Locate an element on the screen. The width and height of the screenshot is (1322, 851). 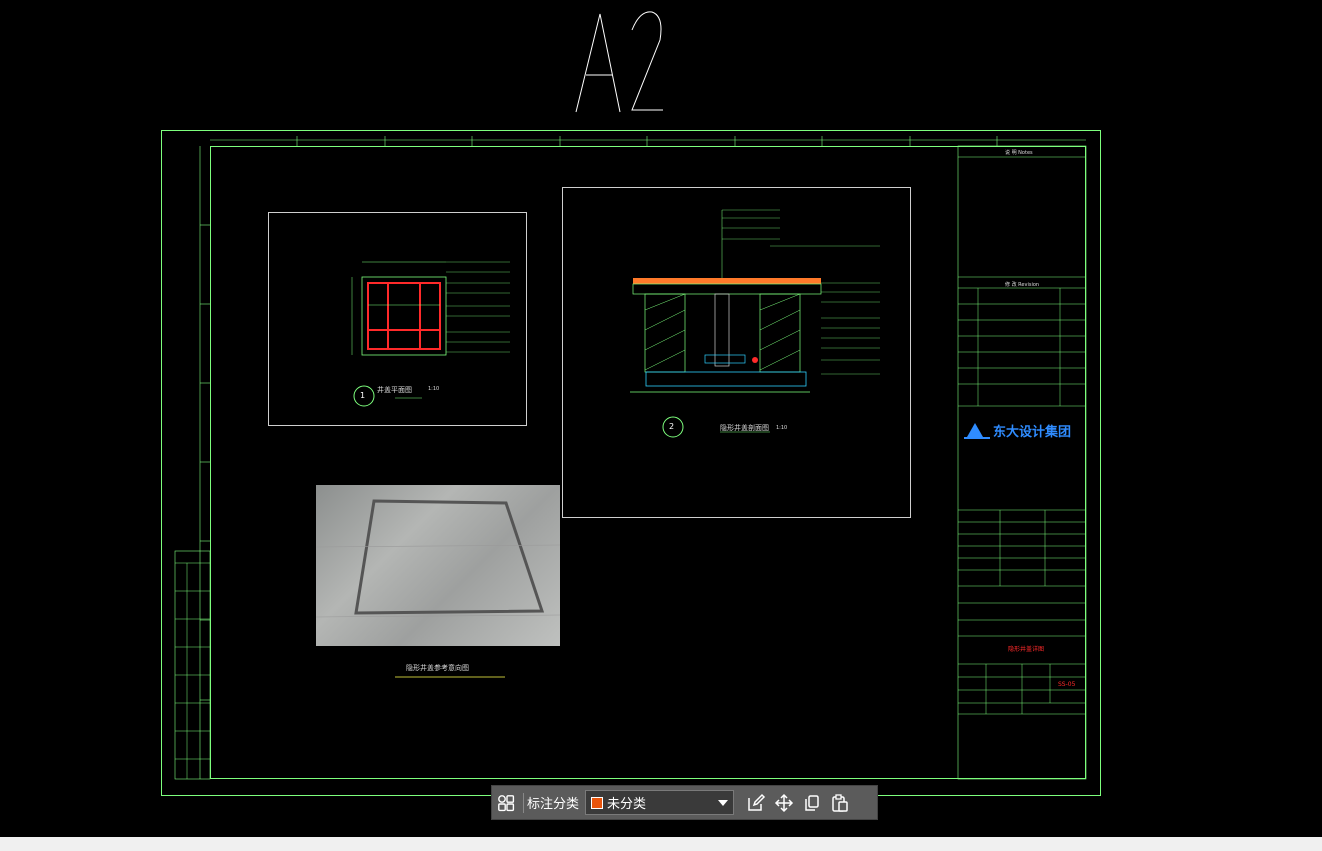
paste-icon is located at coordinates (840, 803).